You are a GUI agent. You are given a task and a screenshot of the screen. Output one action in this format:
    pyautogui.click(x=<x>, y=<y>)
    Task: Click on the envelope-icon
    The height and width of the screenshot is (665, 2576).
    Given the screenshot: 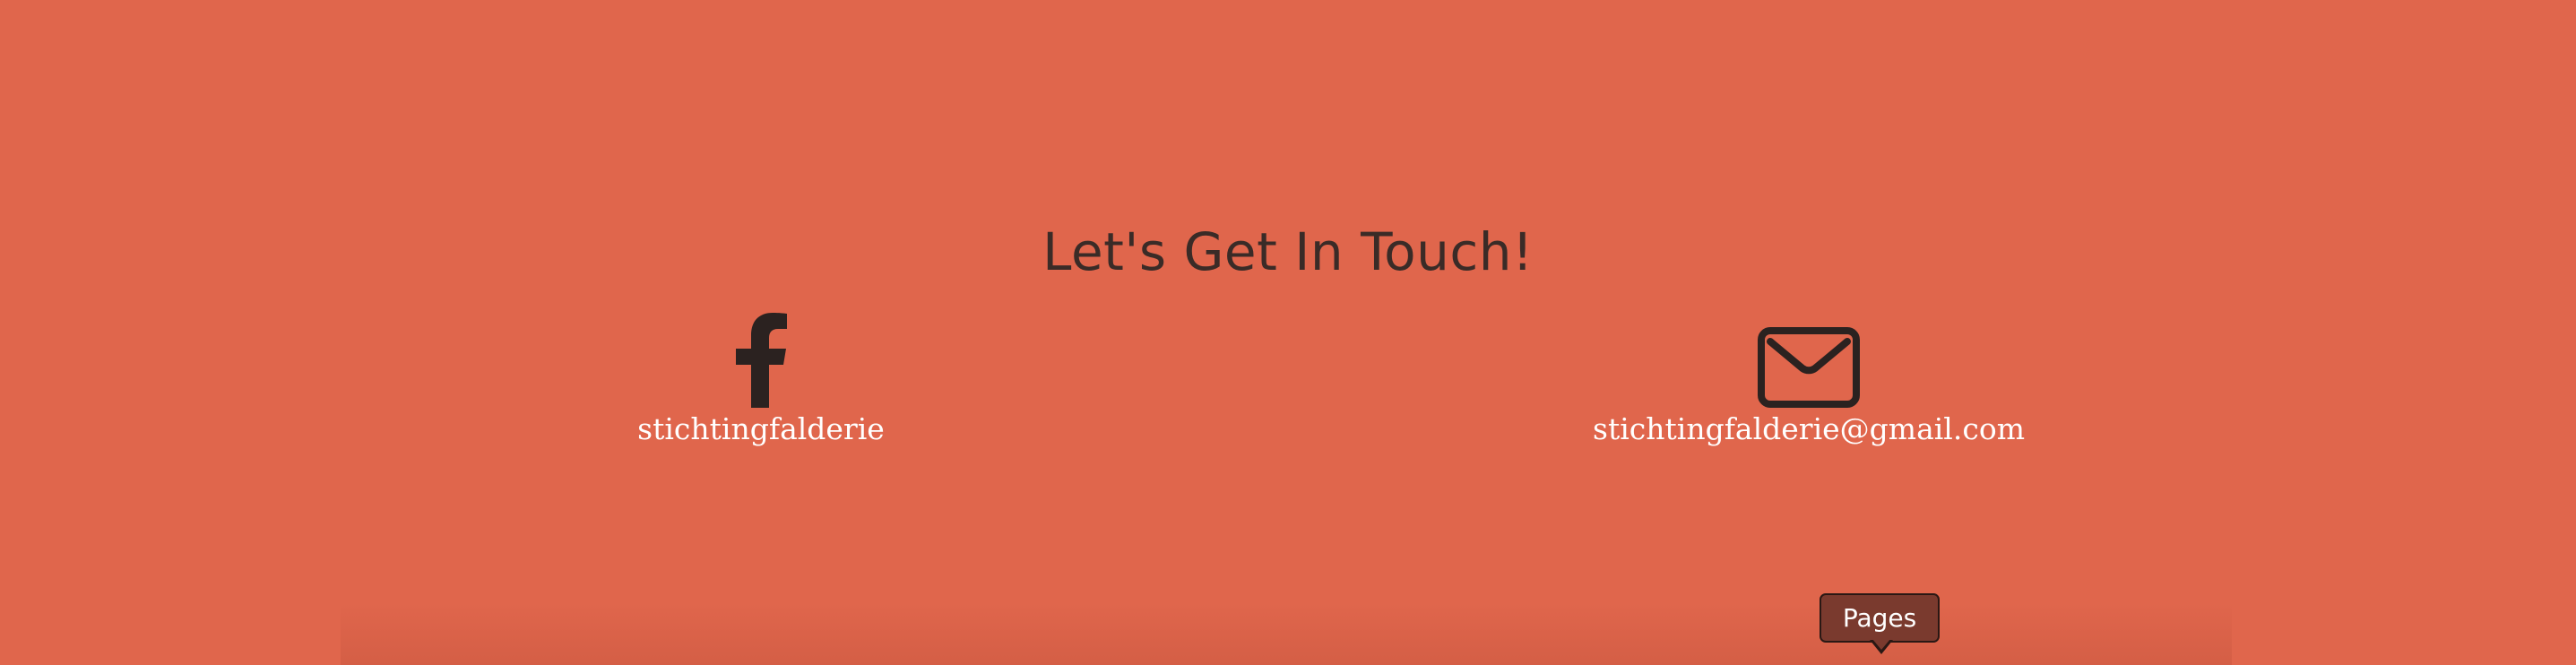 What is the action you would take?
    pyautogui.click(x=1809, y=367)
    